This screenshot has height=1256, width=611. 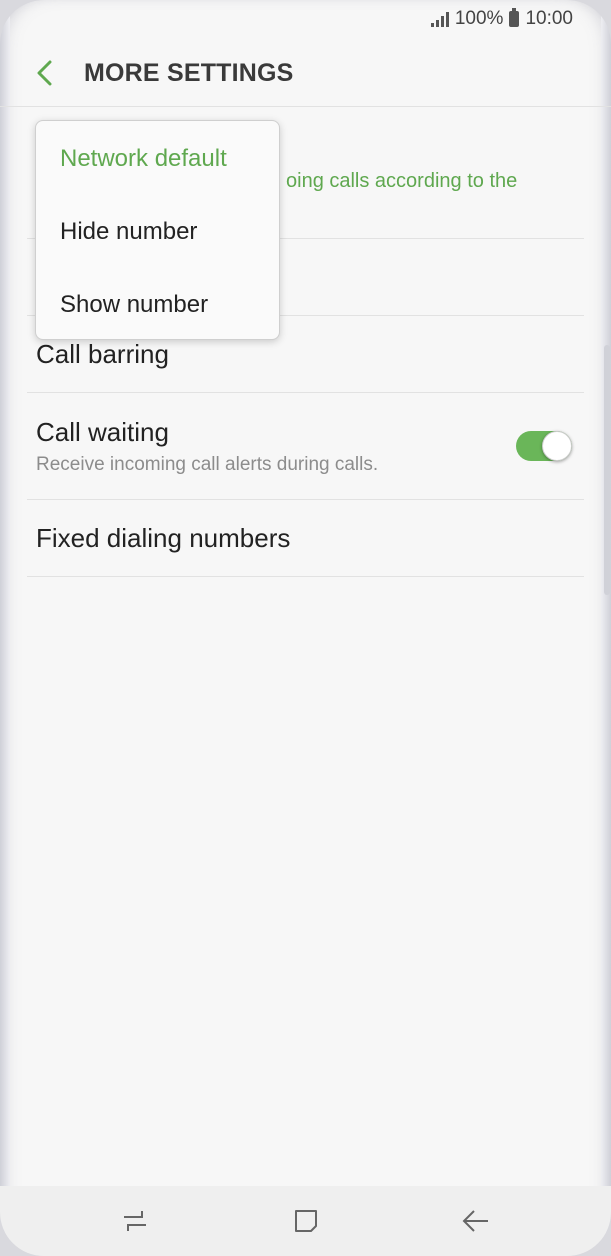 What do you see at coordinates (479, 18) in the screenshot?
I see `battery-percent: 100%` at bounding box center [479, 18].